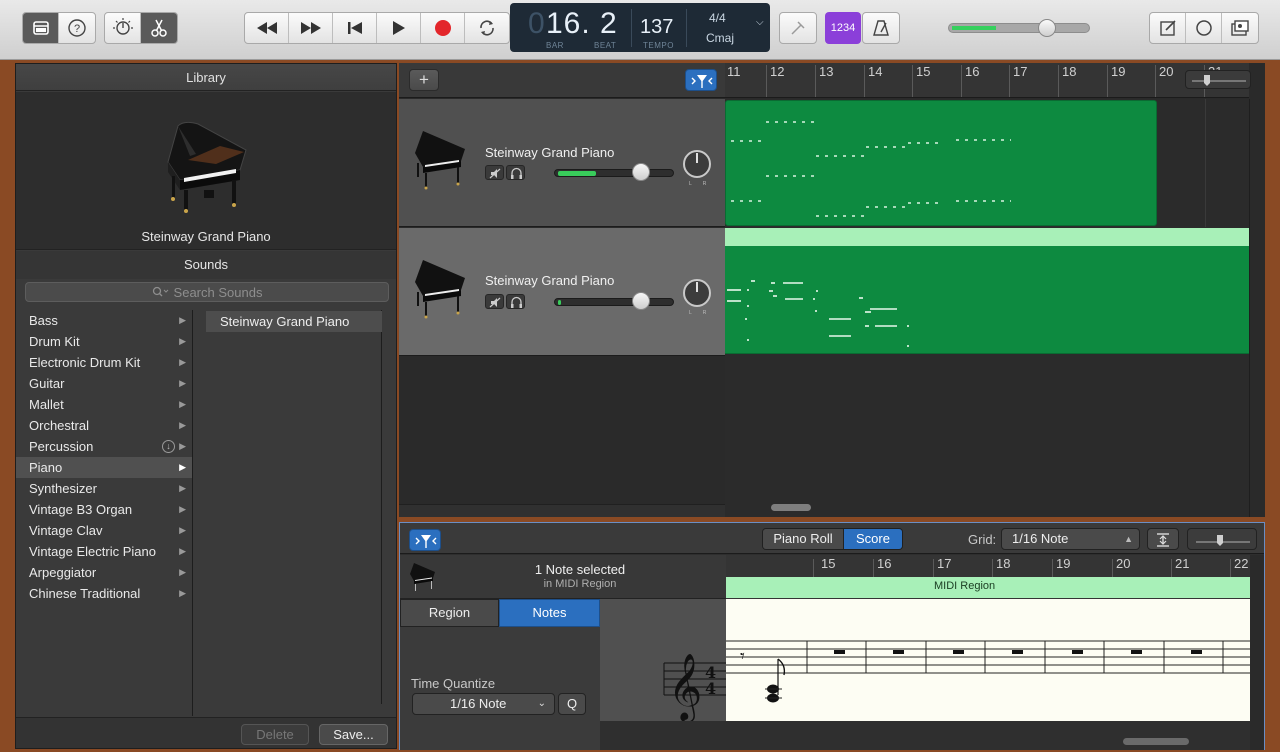 This screenshot has height=752, width=1280. Describe the element at coordinates (159, 28) in the screenshot. I see `editors-button` at that location.